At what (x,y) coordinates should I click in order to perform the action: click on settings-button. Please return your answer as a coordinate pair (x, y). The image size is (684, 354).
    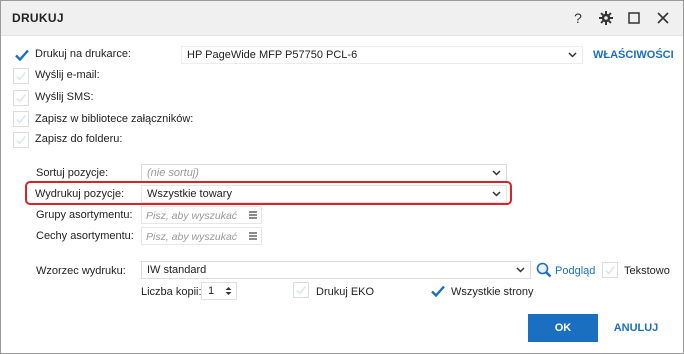
    Looking at the image, I should click on (606, 18).